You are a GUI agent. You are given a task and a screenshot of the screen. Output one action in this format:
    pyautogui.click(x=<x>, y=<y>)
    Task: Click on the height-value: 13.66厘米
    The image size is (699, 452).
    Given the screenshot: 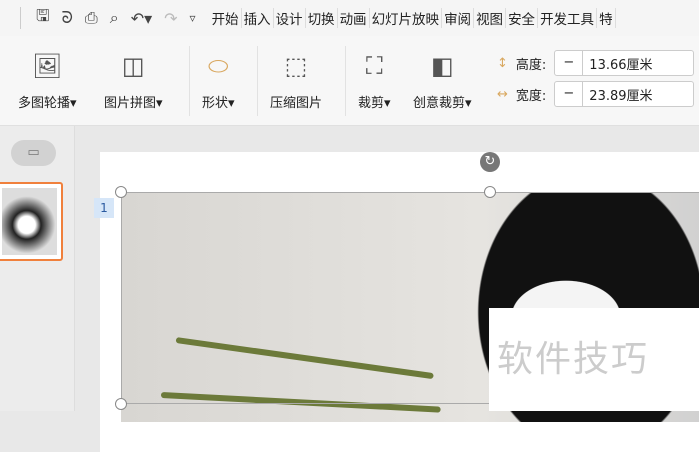 What is the action you would take?
    pyautogui.click(x=617, y=63)
    